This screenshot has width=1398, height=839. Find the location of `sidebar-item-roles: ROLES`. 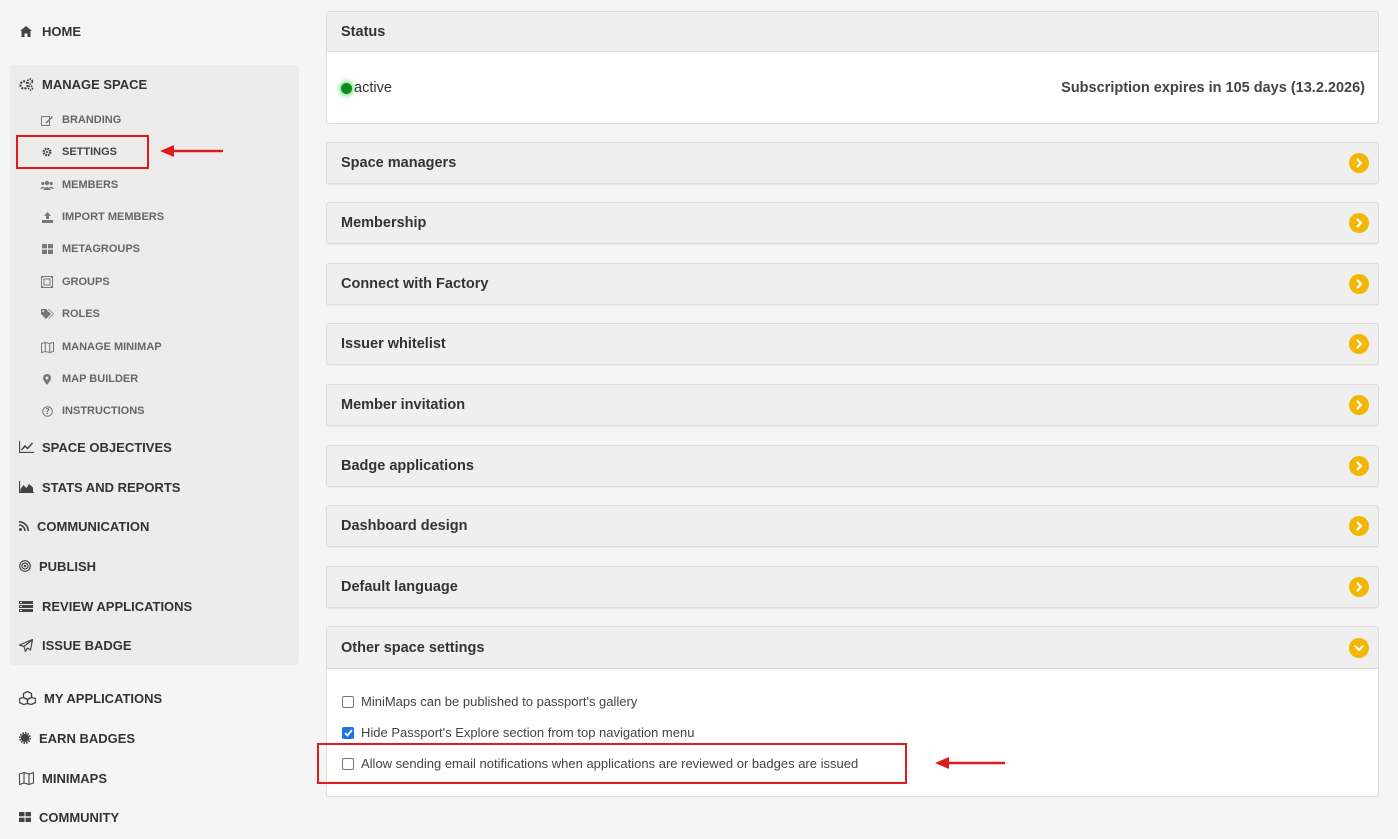

sidebar-item-roles: ROLES is located at coordinates (70, 314).